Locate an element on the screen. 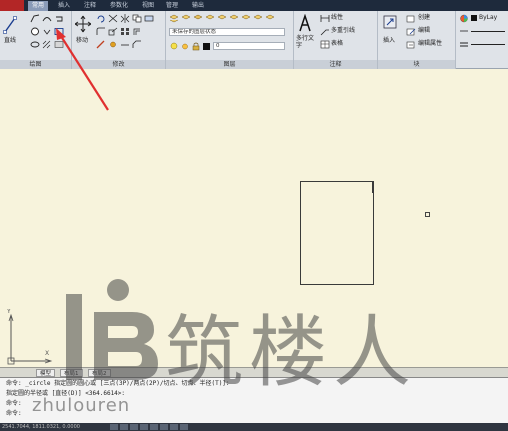 The width and height of the screenshot is (508, 431). linetype-icon is located at coordinates (464, 31).